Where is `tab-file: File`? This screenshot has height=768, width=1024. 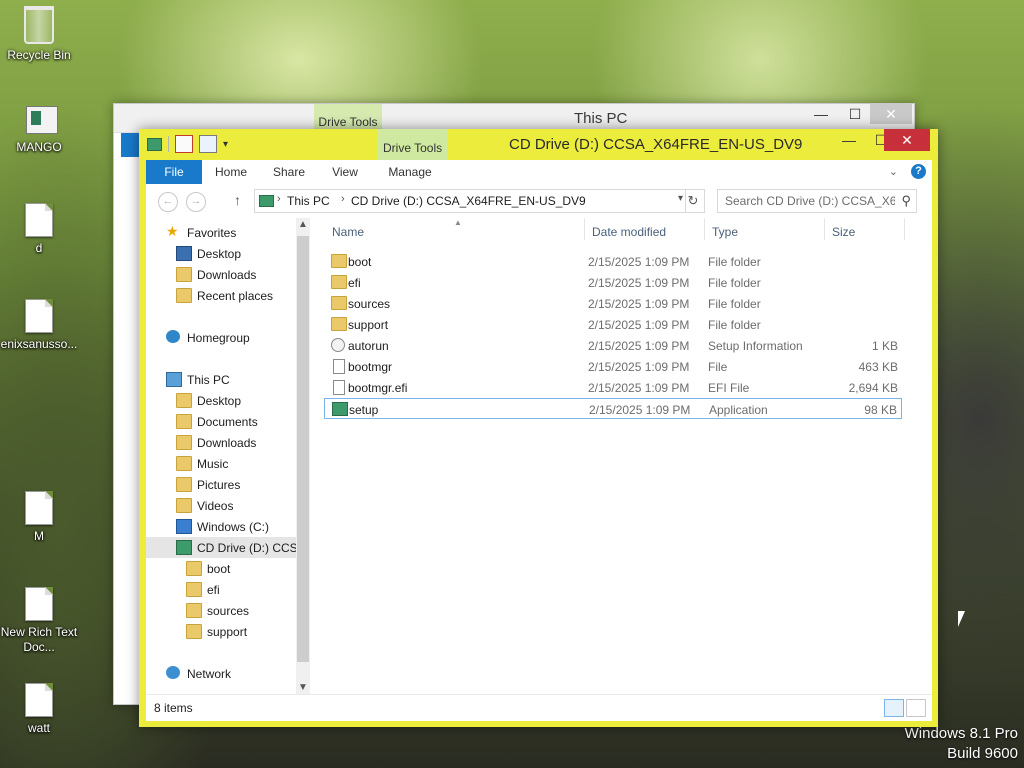
tab-file: File is located at coordinates (174, 172).